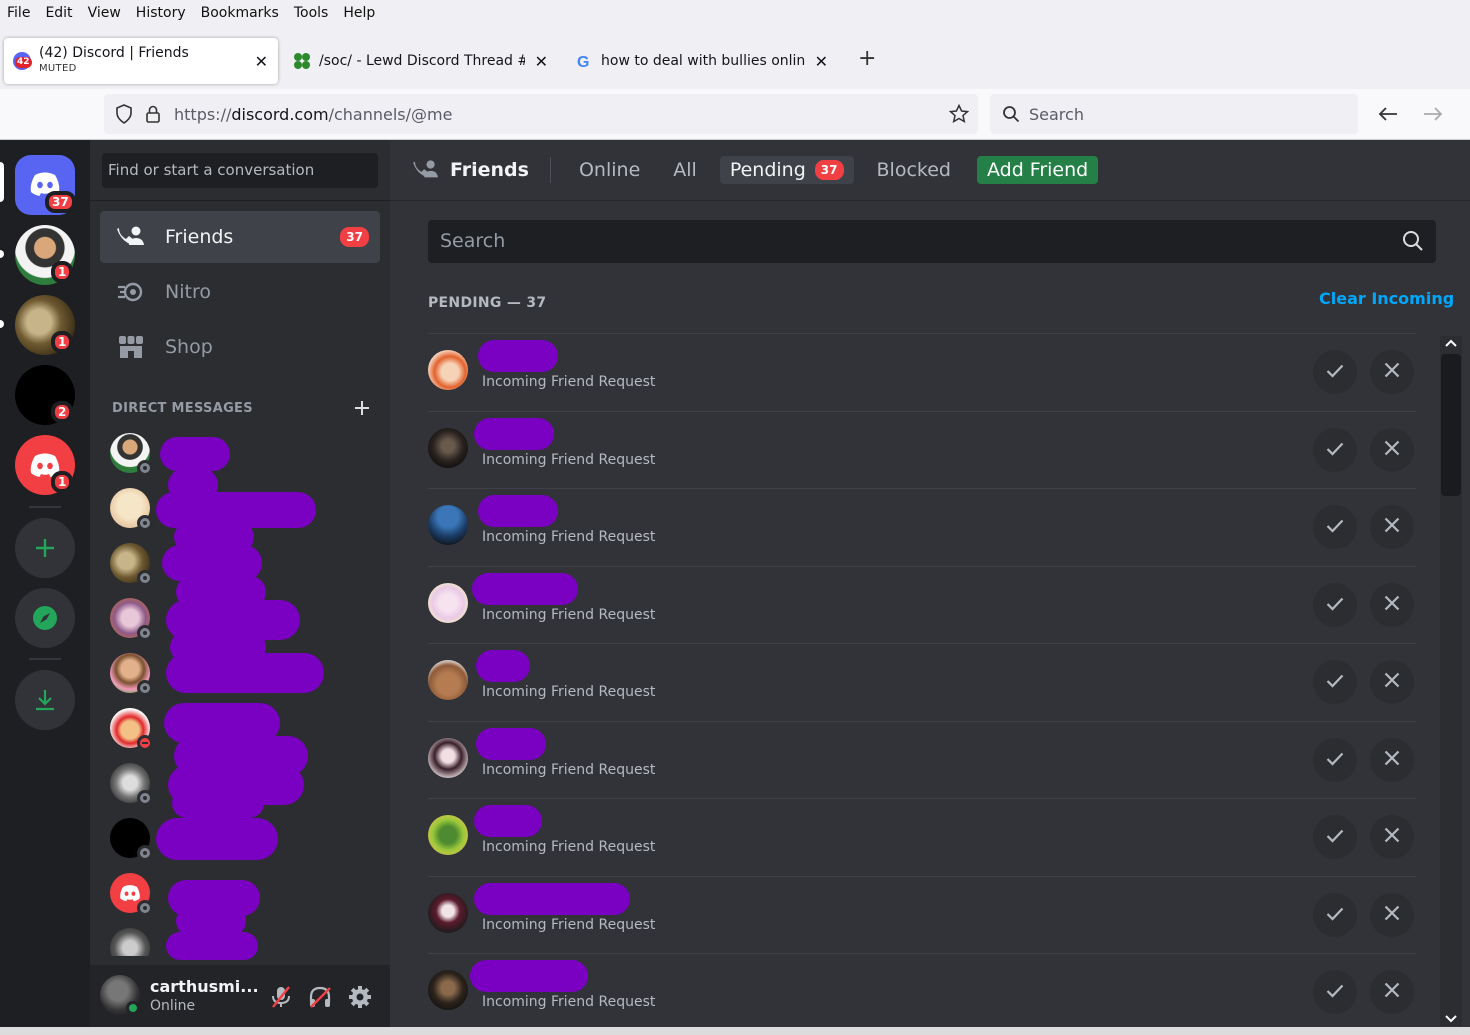 The image size is (1470, 1035). I want to click on bookmark-star-icon, so click(959, 114).